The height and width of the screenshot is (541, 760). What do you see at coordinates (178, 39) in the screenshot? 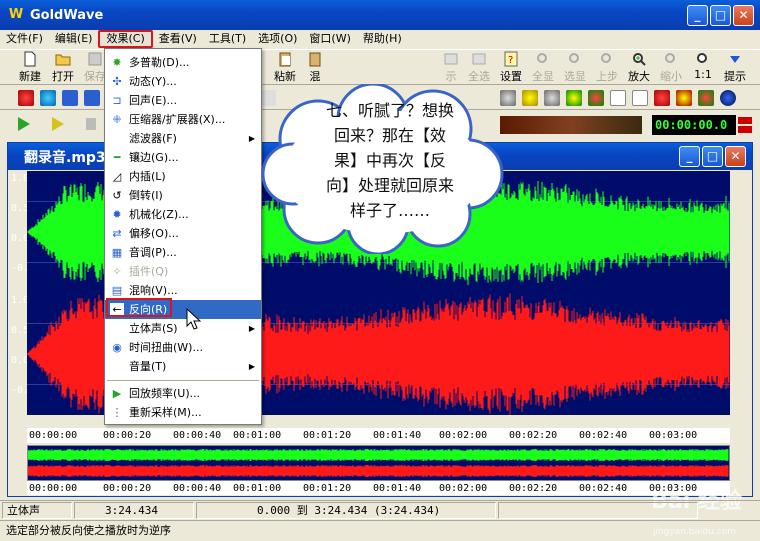
I see `menu-view: 查看(V)` at bounding box center [178, 39].